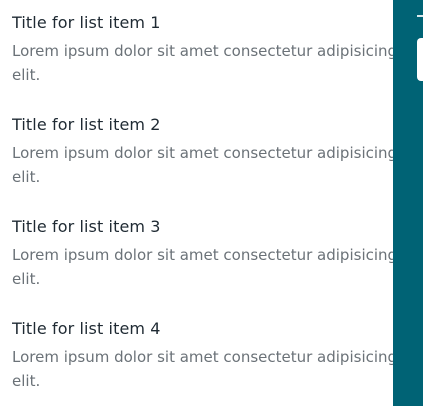 This screenshot has height=406, width=423. Describe the element at coordinates (86, 124) in the screenshot. I see `list-item-title: Title for list item 2` at that location.